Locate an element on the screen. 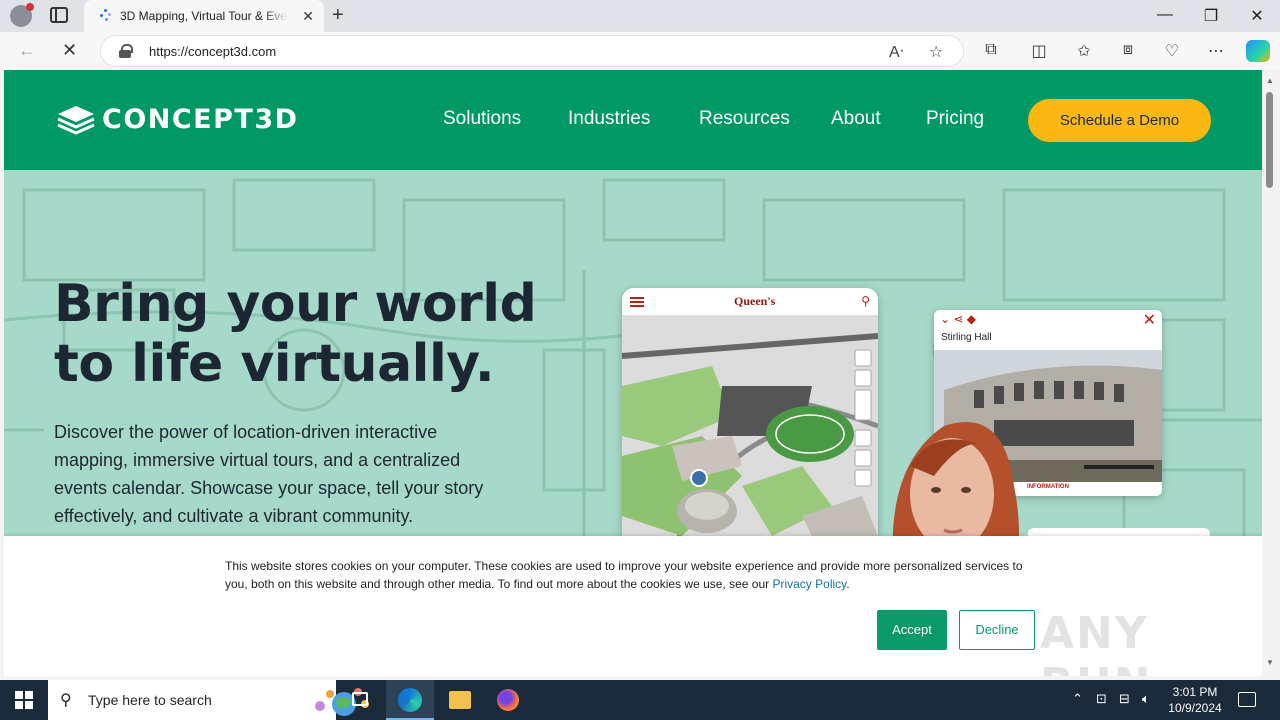  tab-title: 3D Mapping, Virtual Tour & Events is located at coordinates (204, 16).